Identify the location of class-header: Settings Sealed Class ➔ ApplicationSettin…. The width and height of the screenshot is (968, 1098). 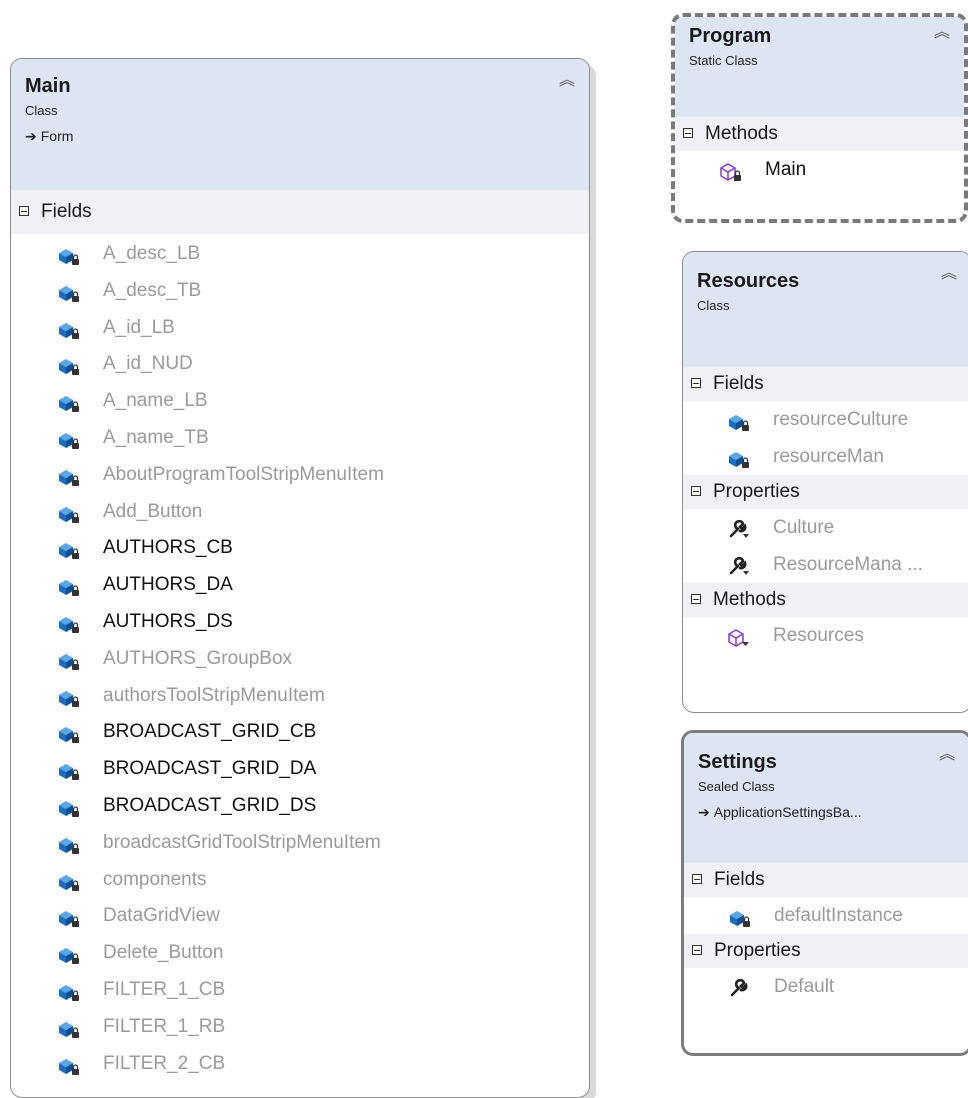
(826, 798).